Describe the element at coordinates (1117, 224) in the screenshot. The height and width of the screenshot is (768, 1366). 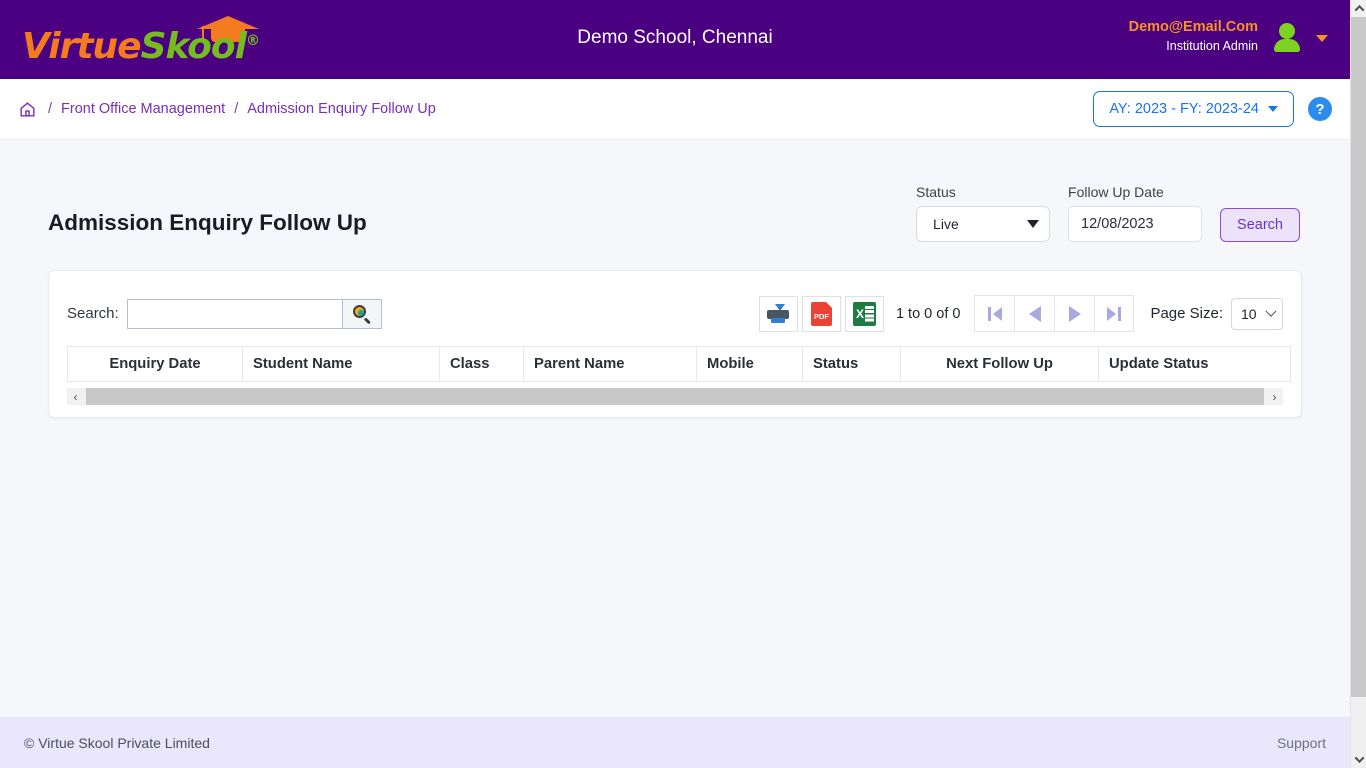
I see `followup-date-value: 12/08/2023` at that location.